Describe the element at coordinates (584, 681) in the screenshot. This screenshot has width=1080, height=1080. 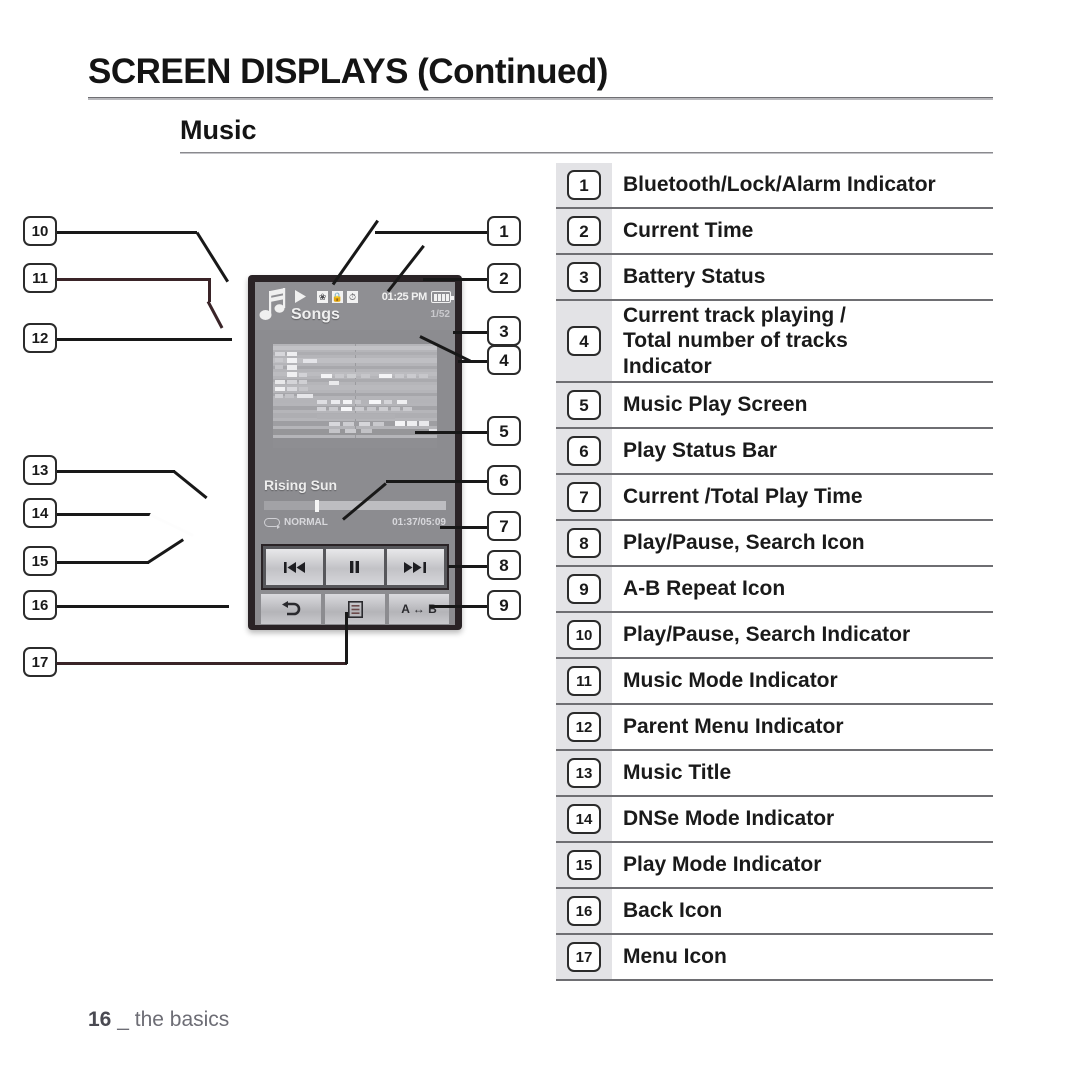
I see `legend-number-cell: 11` at that location.